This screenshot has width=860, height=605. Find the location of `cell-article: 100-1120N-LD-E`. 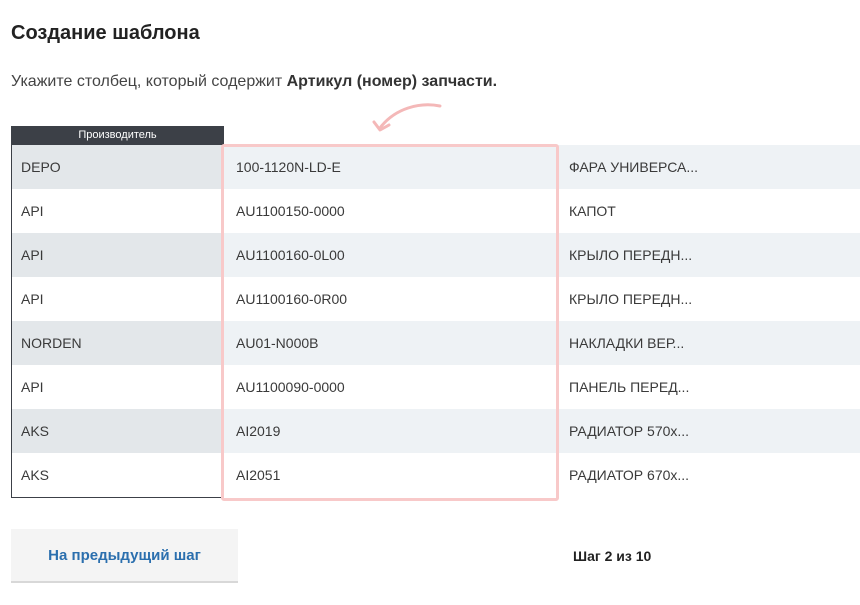

cell-article: 100-1120N-LD-E is located at coordinates (391, 167).